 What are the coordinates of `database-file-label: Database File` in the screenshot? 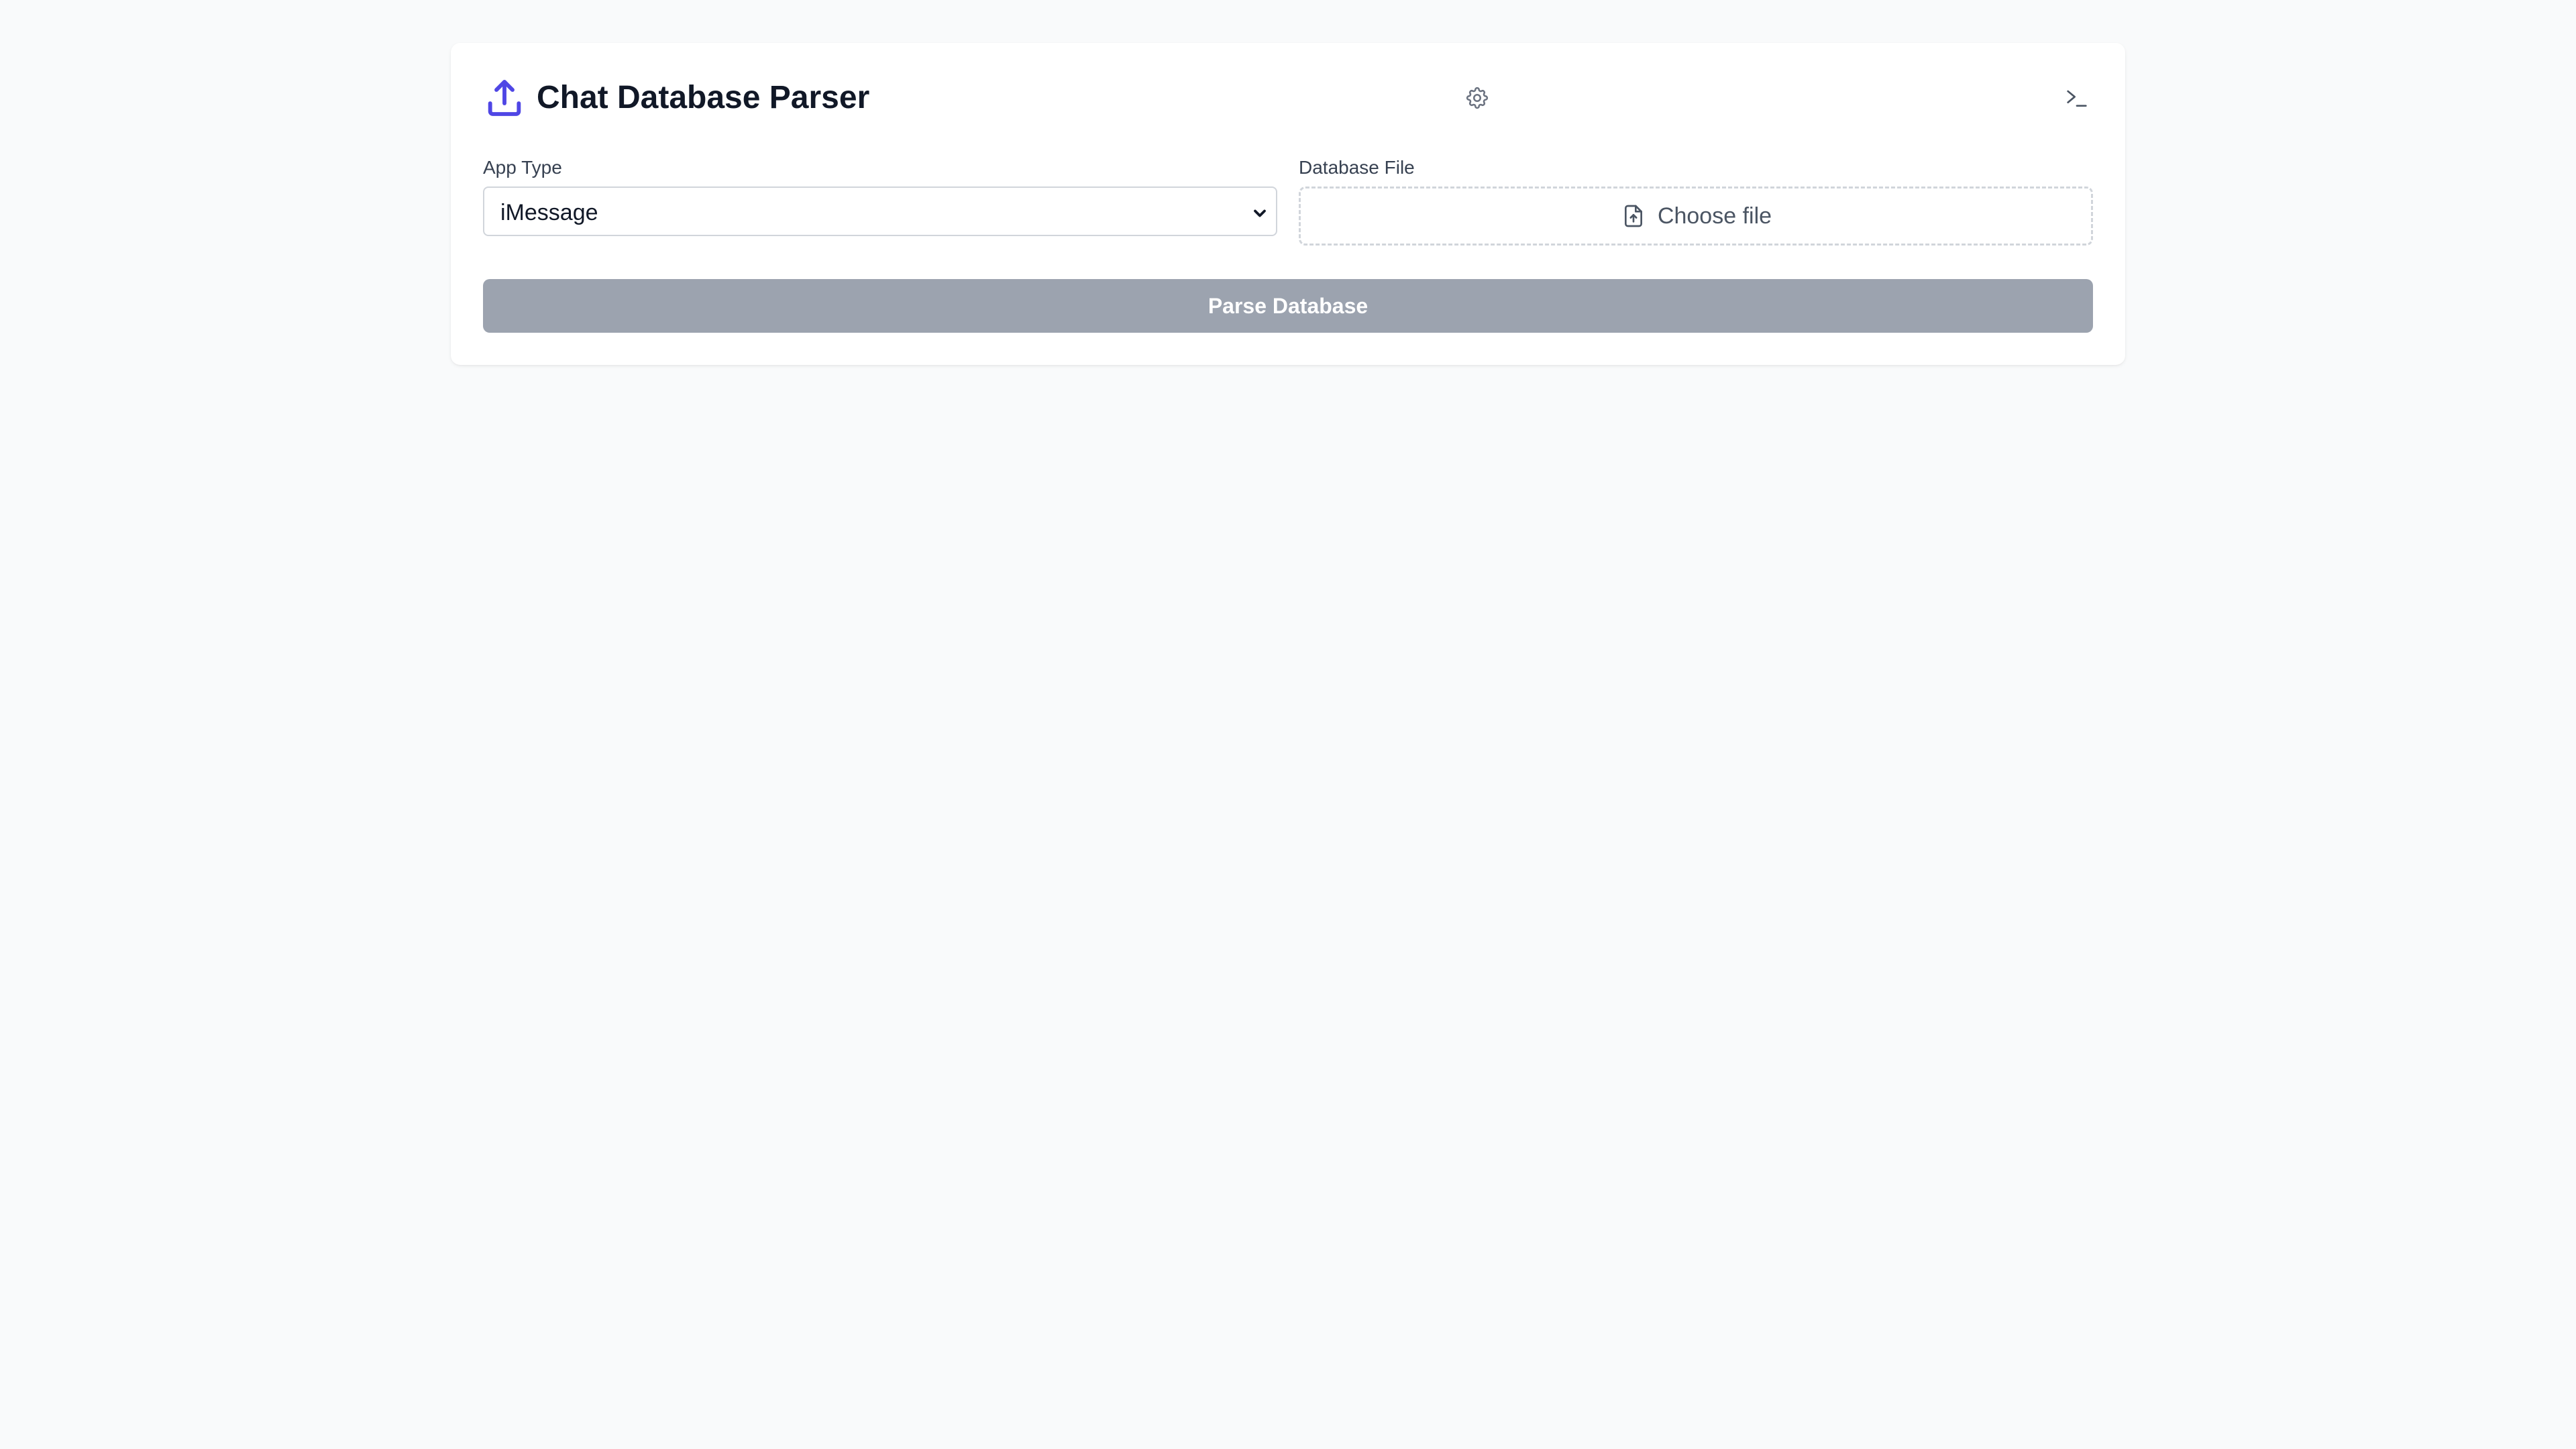 It's located at (1357, 167).